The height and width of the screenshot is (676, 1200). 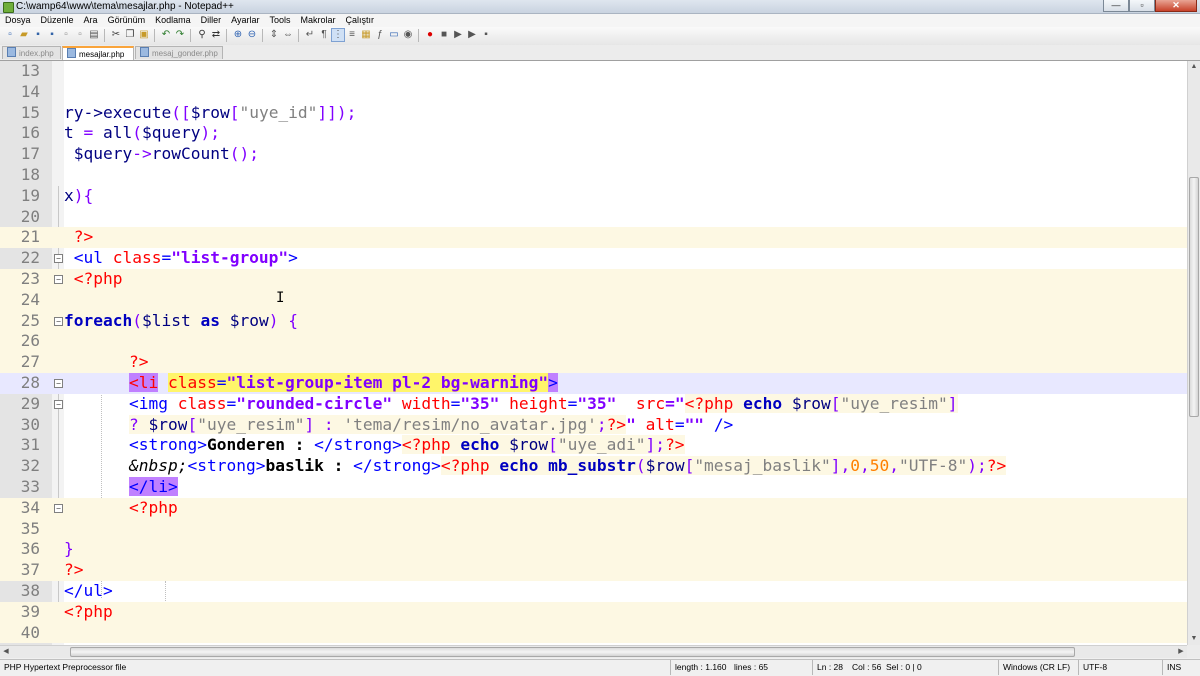 What do you see at coordinates (11, 52) in the screenshot?
I see `file-icon` at bounding box center [11, 52].